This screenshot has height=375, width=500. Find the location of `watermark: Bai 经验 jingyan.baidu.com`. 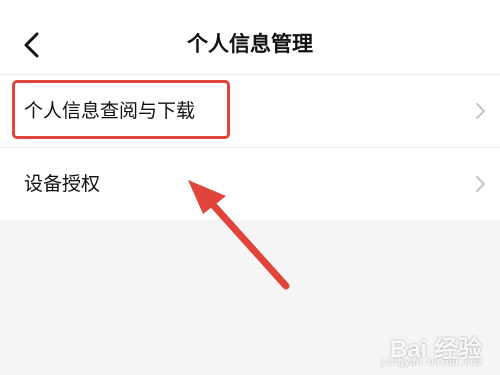

watermark: Bai 经验 jingyan.baidu.com is located at coordinates (412, 346).